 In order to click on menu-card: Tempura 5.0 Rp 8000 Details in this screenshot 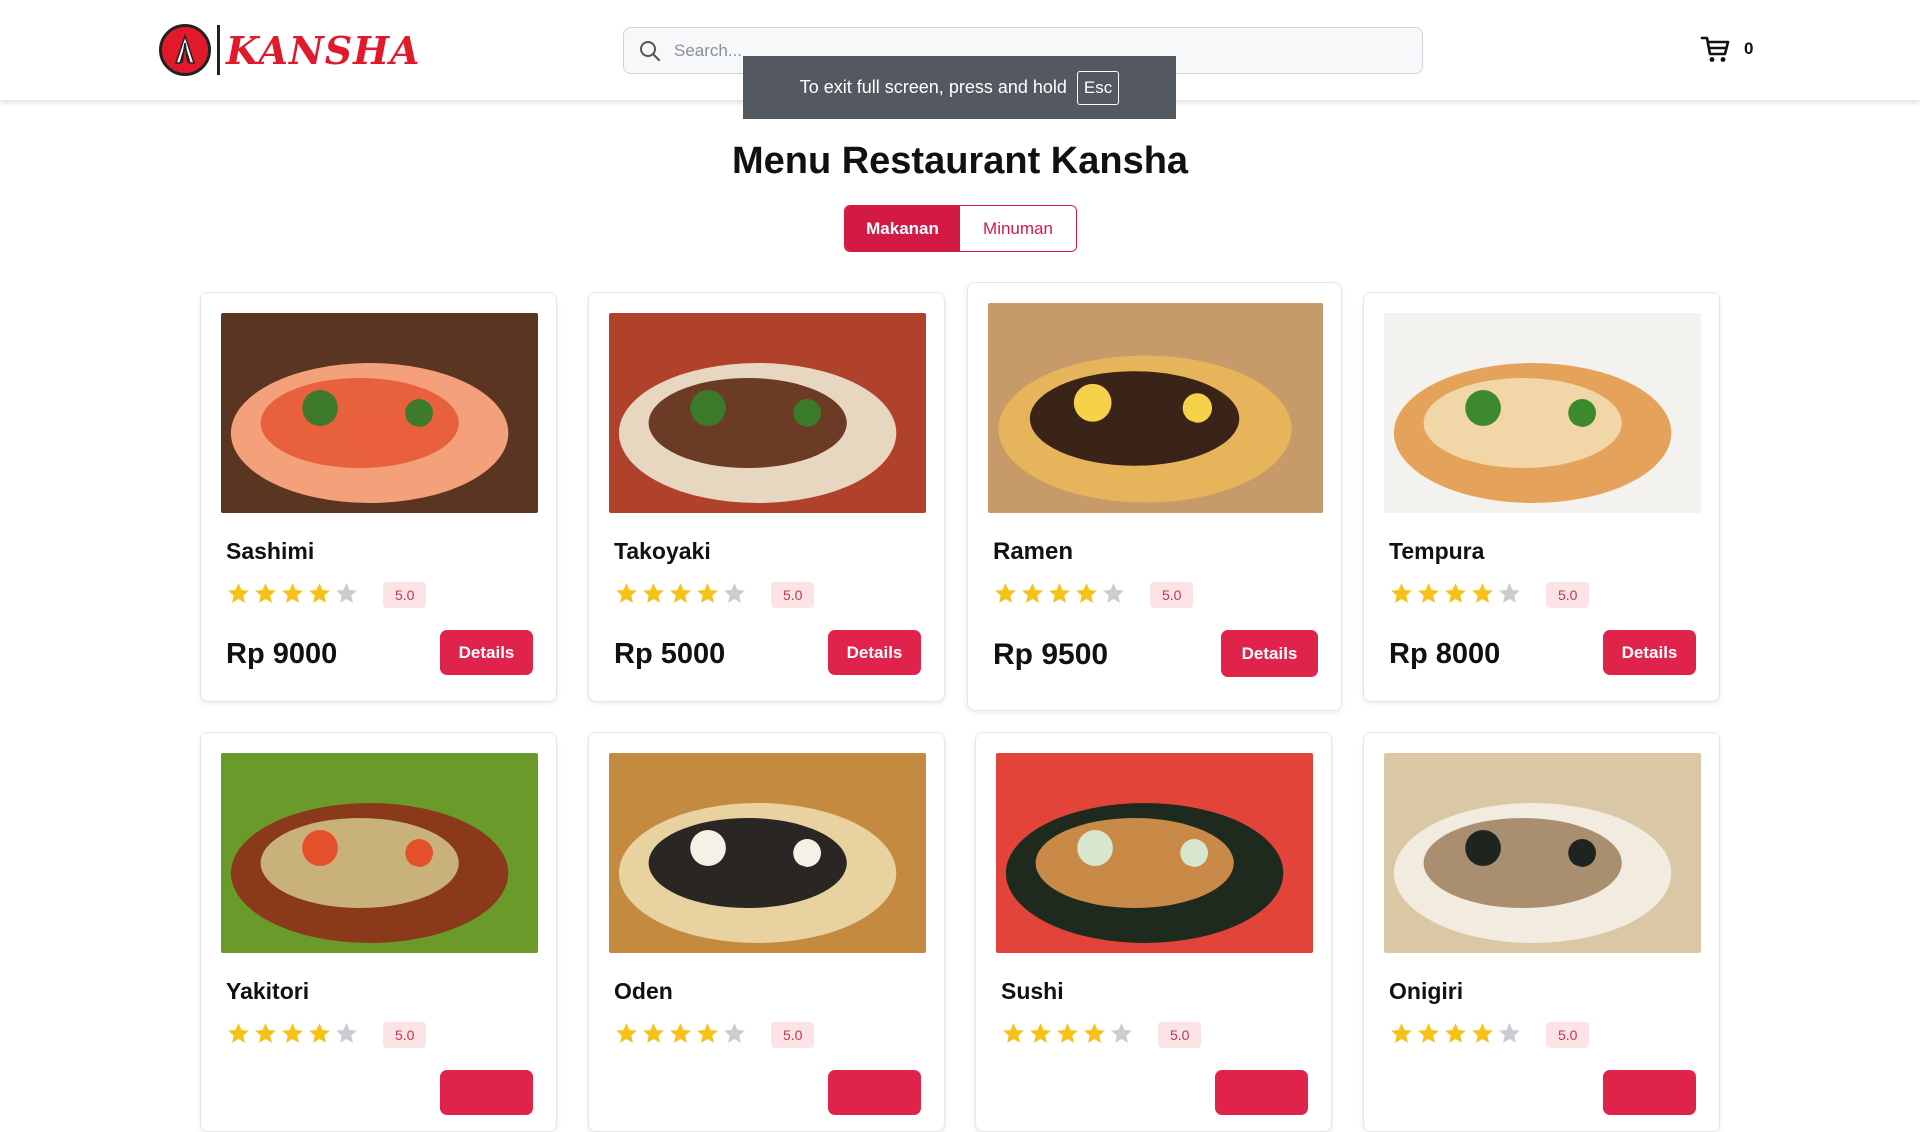, I will do `click(1541, 497)`.